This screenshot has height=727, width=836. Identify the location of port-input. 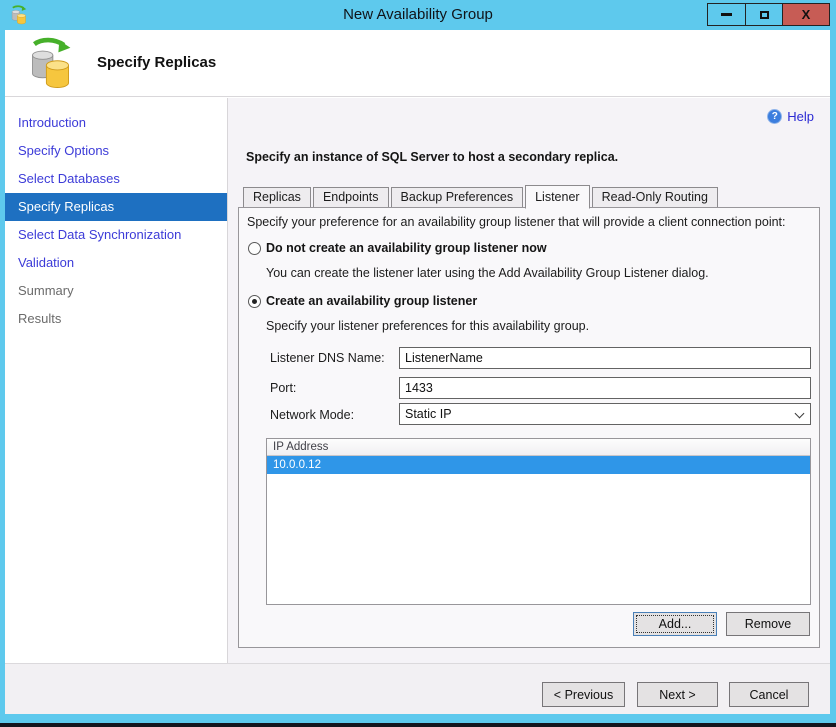
(605, 388).